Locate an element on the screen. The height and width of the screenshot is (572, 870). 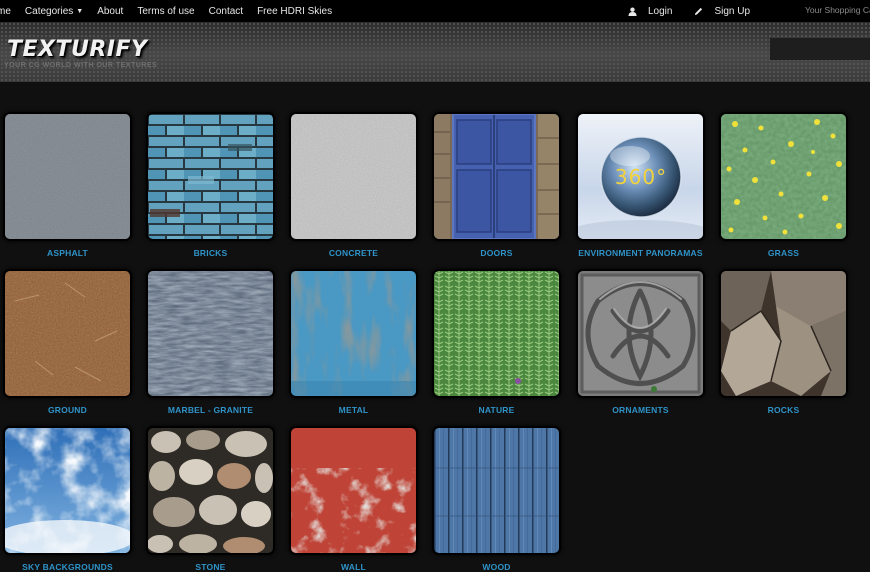
wood-texture is located at coordinates (496, 490).